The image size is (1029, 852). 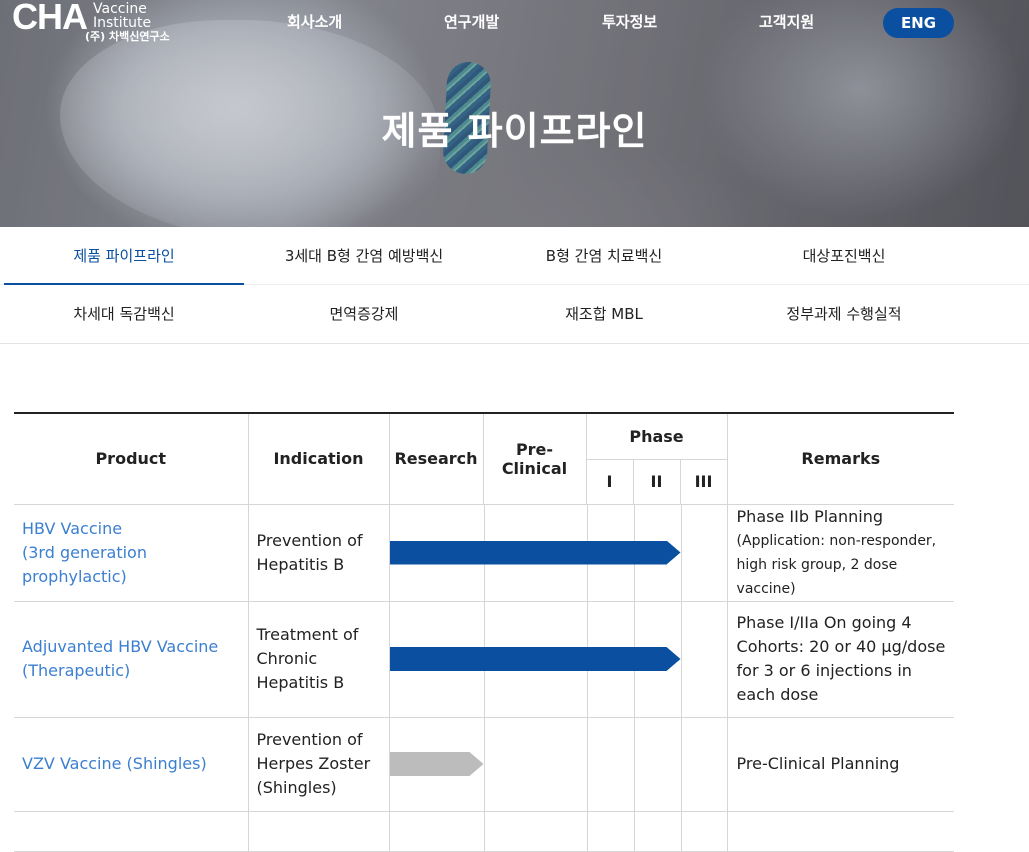 I want to click on header-indication: Indication, so click(x=318, y=458).